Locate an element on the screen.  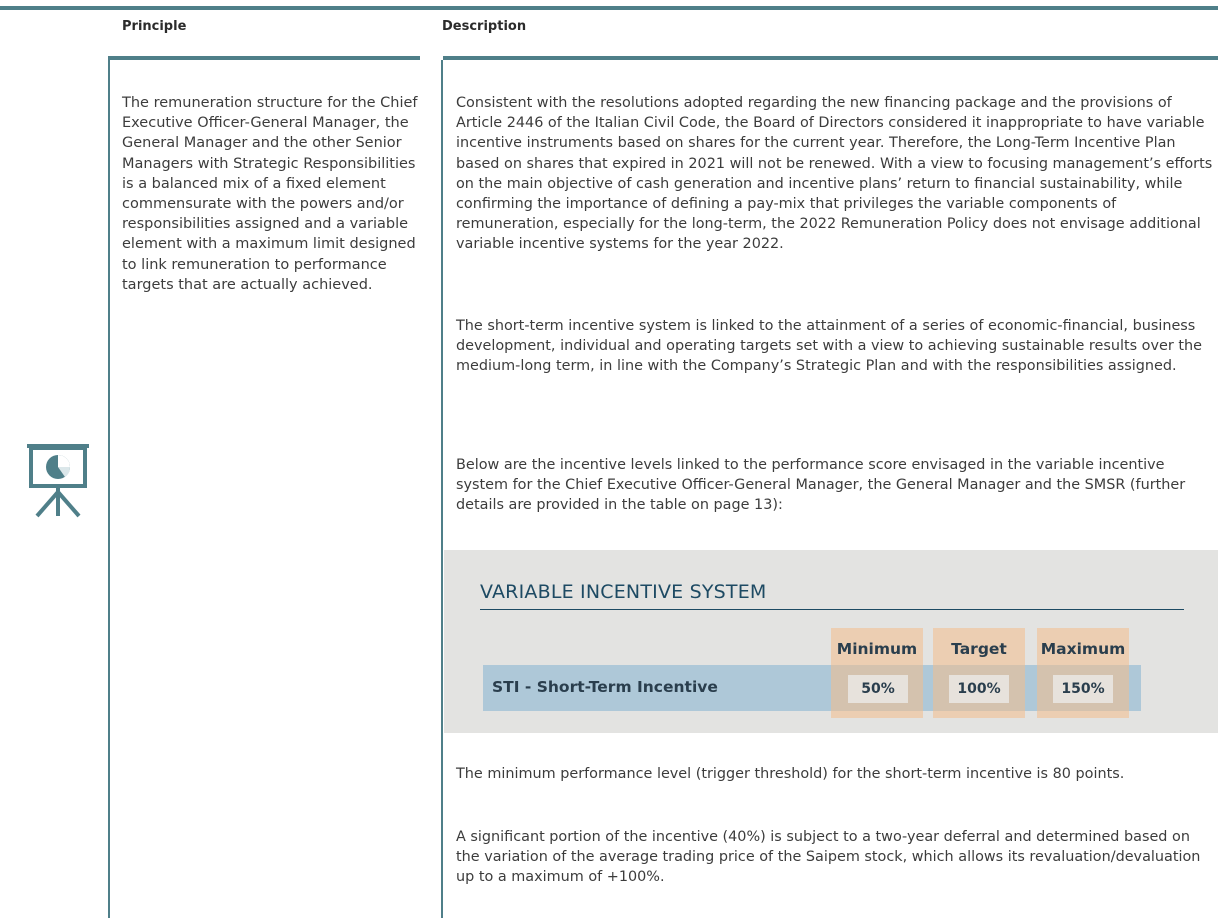
panel-title-rule is located at coordinates (832, 609).